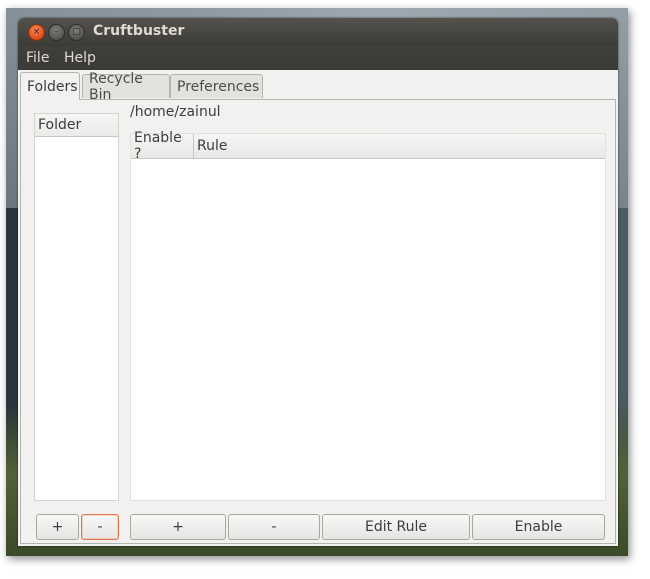  I want to click on folder-list: Folder, so click(76, 307).